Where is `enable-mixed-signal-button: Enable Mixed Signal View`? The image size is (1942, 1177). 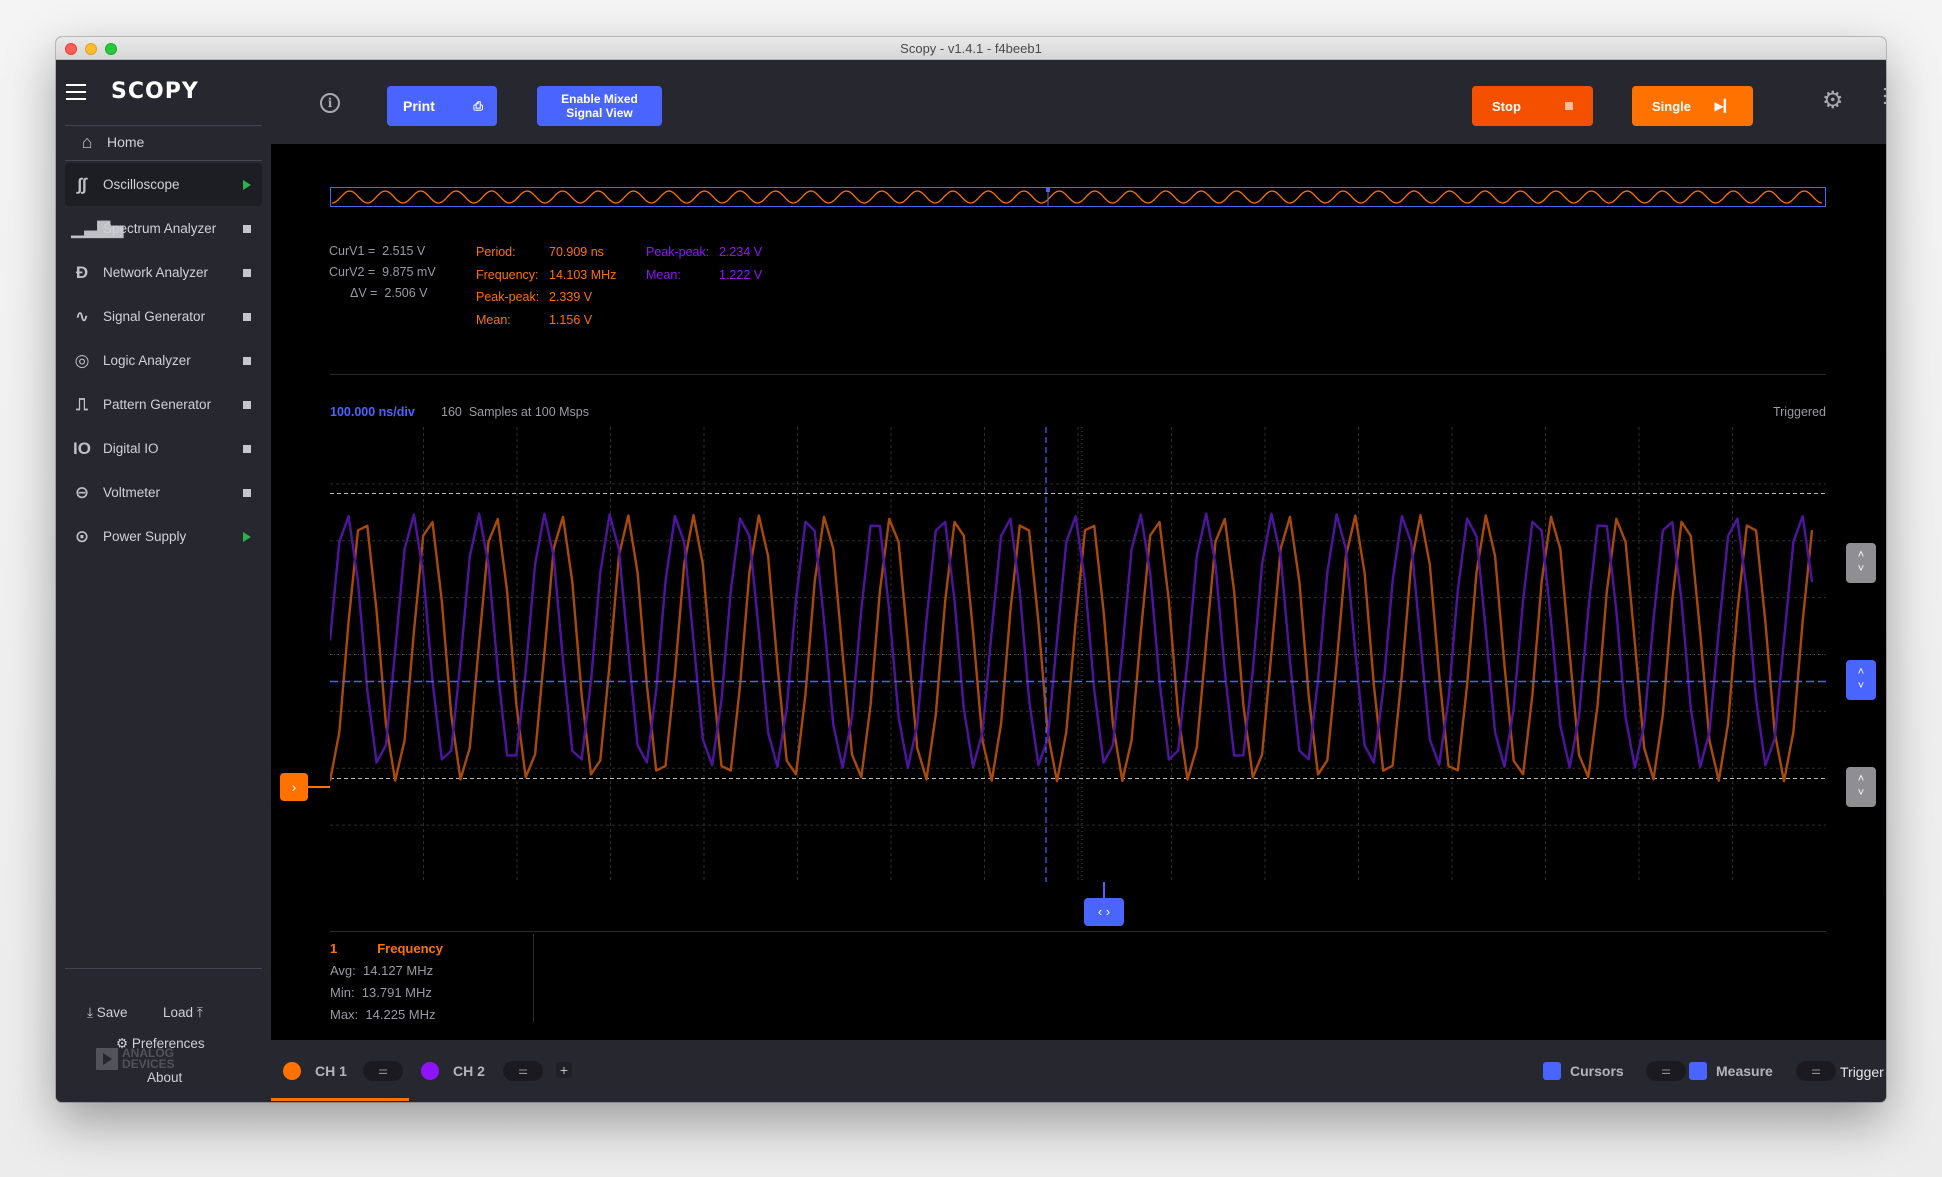
enable-mixed-signal-button: Enable Mixed Signal View is located at coordinates (599, 106).